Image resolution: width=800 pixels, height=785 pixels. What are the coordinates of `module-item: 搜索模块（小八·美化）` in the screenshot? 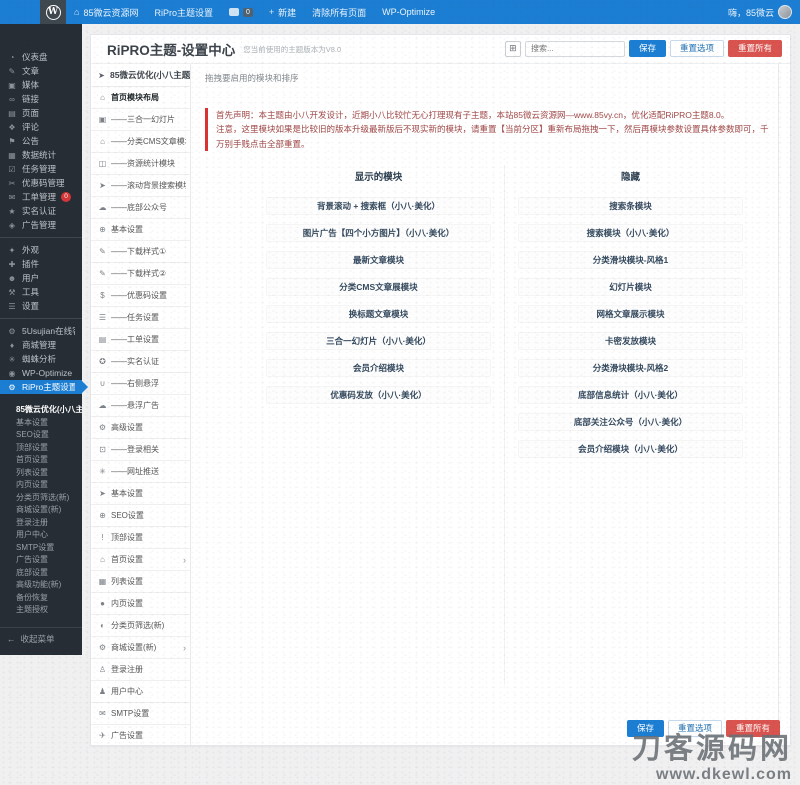 It's located at (630, 233).